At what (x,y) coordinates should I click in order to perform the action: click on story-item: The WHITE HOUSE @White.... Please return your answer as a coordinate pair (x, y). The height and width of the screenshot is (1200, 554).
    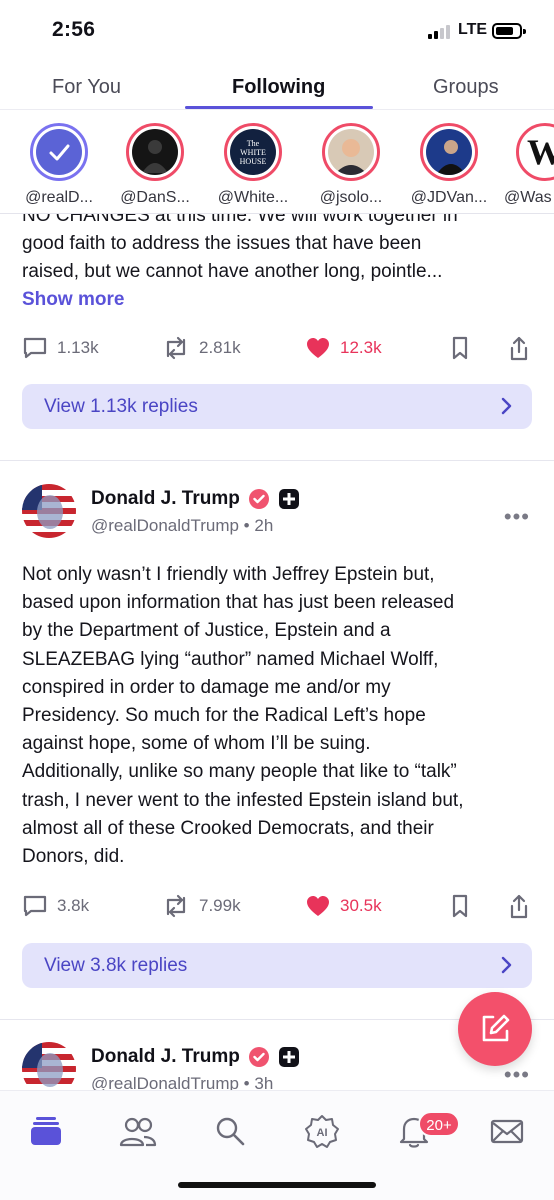
    Looking at the image, I should click on (253, 165).